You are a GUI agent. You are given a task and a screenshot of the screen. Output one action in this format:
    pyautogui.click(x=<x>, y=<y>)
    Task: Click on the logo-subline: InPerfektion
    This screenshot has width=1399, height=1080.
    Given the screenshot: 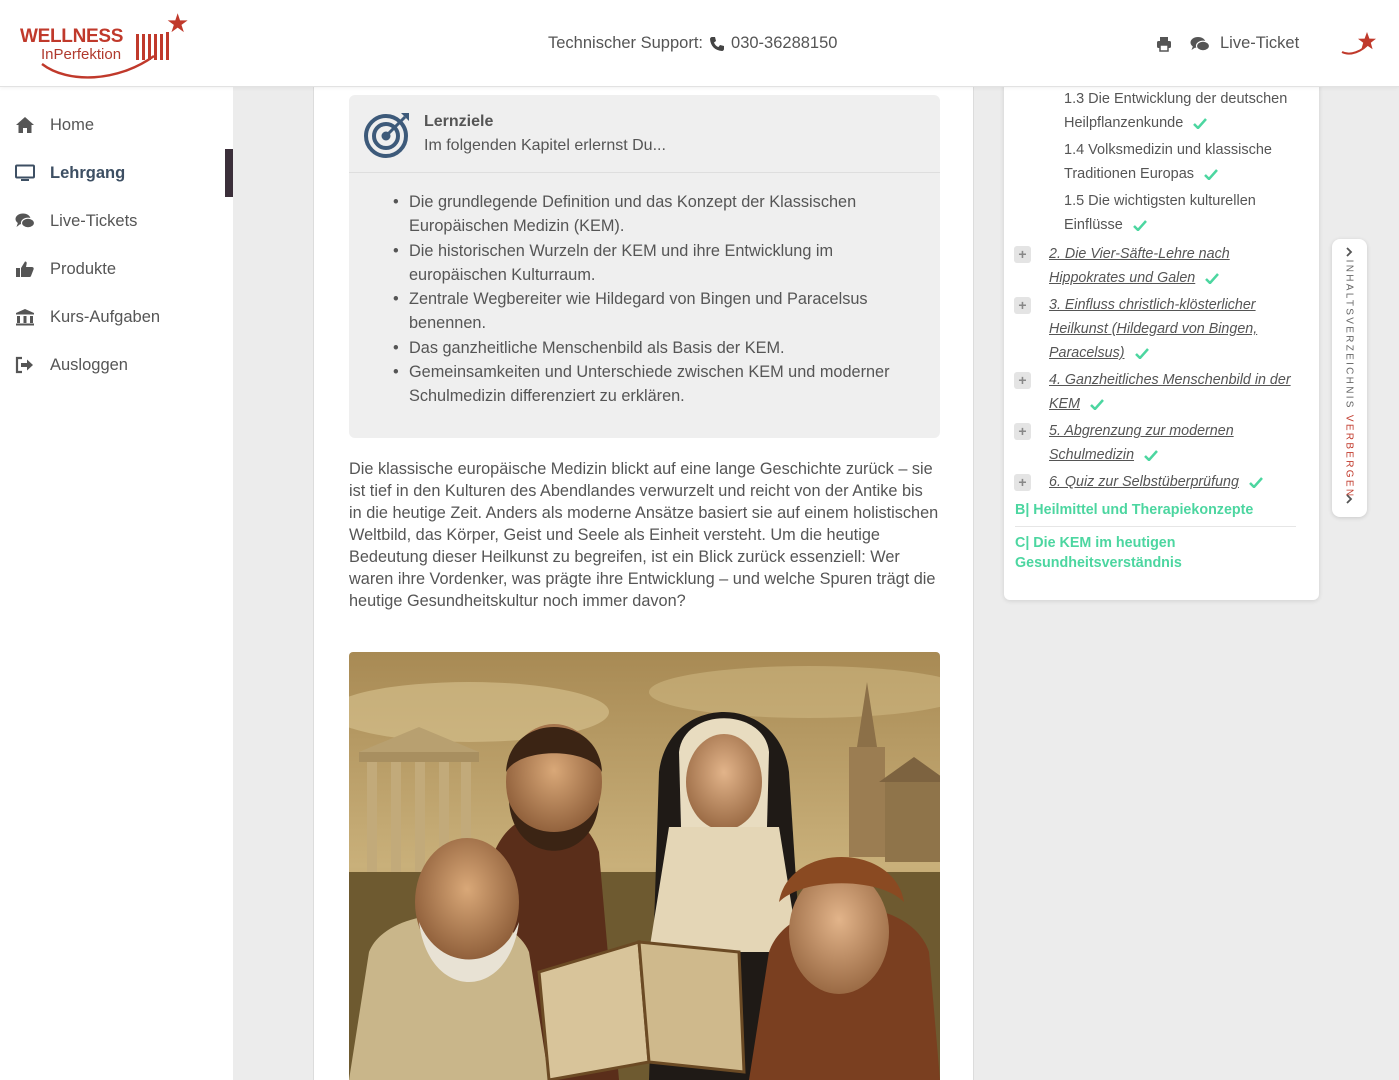 What is the action you would take?
    pyautogui.click(x=81, y=54)
    